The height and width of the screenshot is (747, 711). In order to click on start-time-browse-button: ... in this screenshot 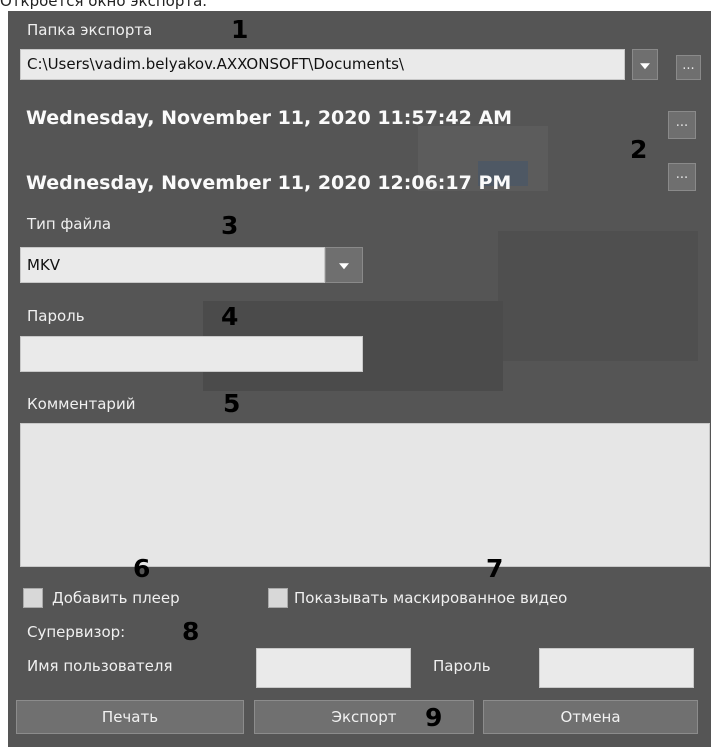, I will do `click(682, 125)`.